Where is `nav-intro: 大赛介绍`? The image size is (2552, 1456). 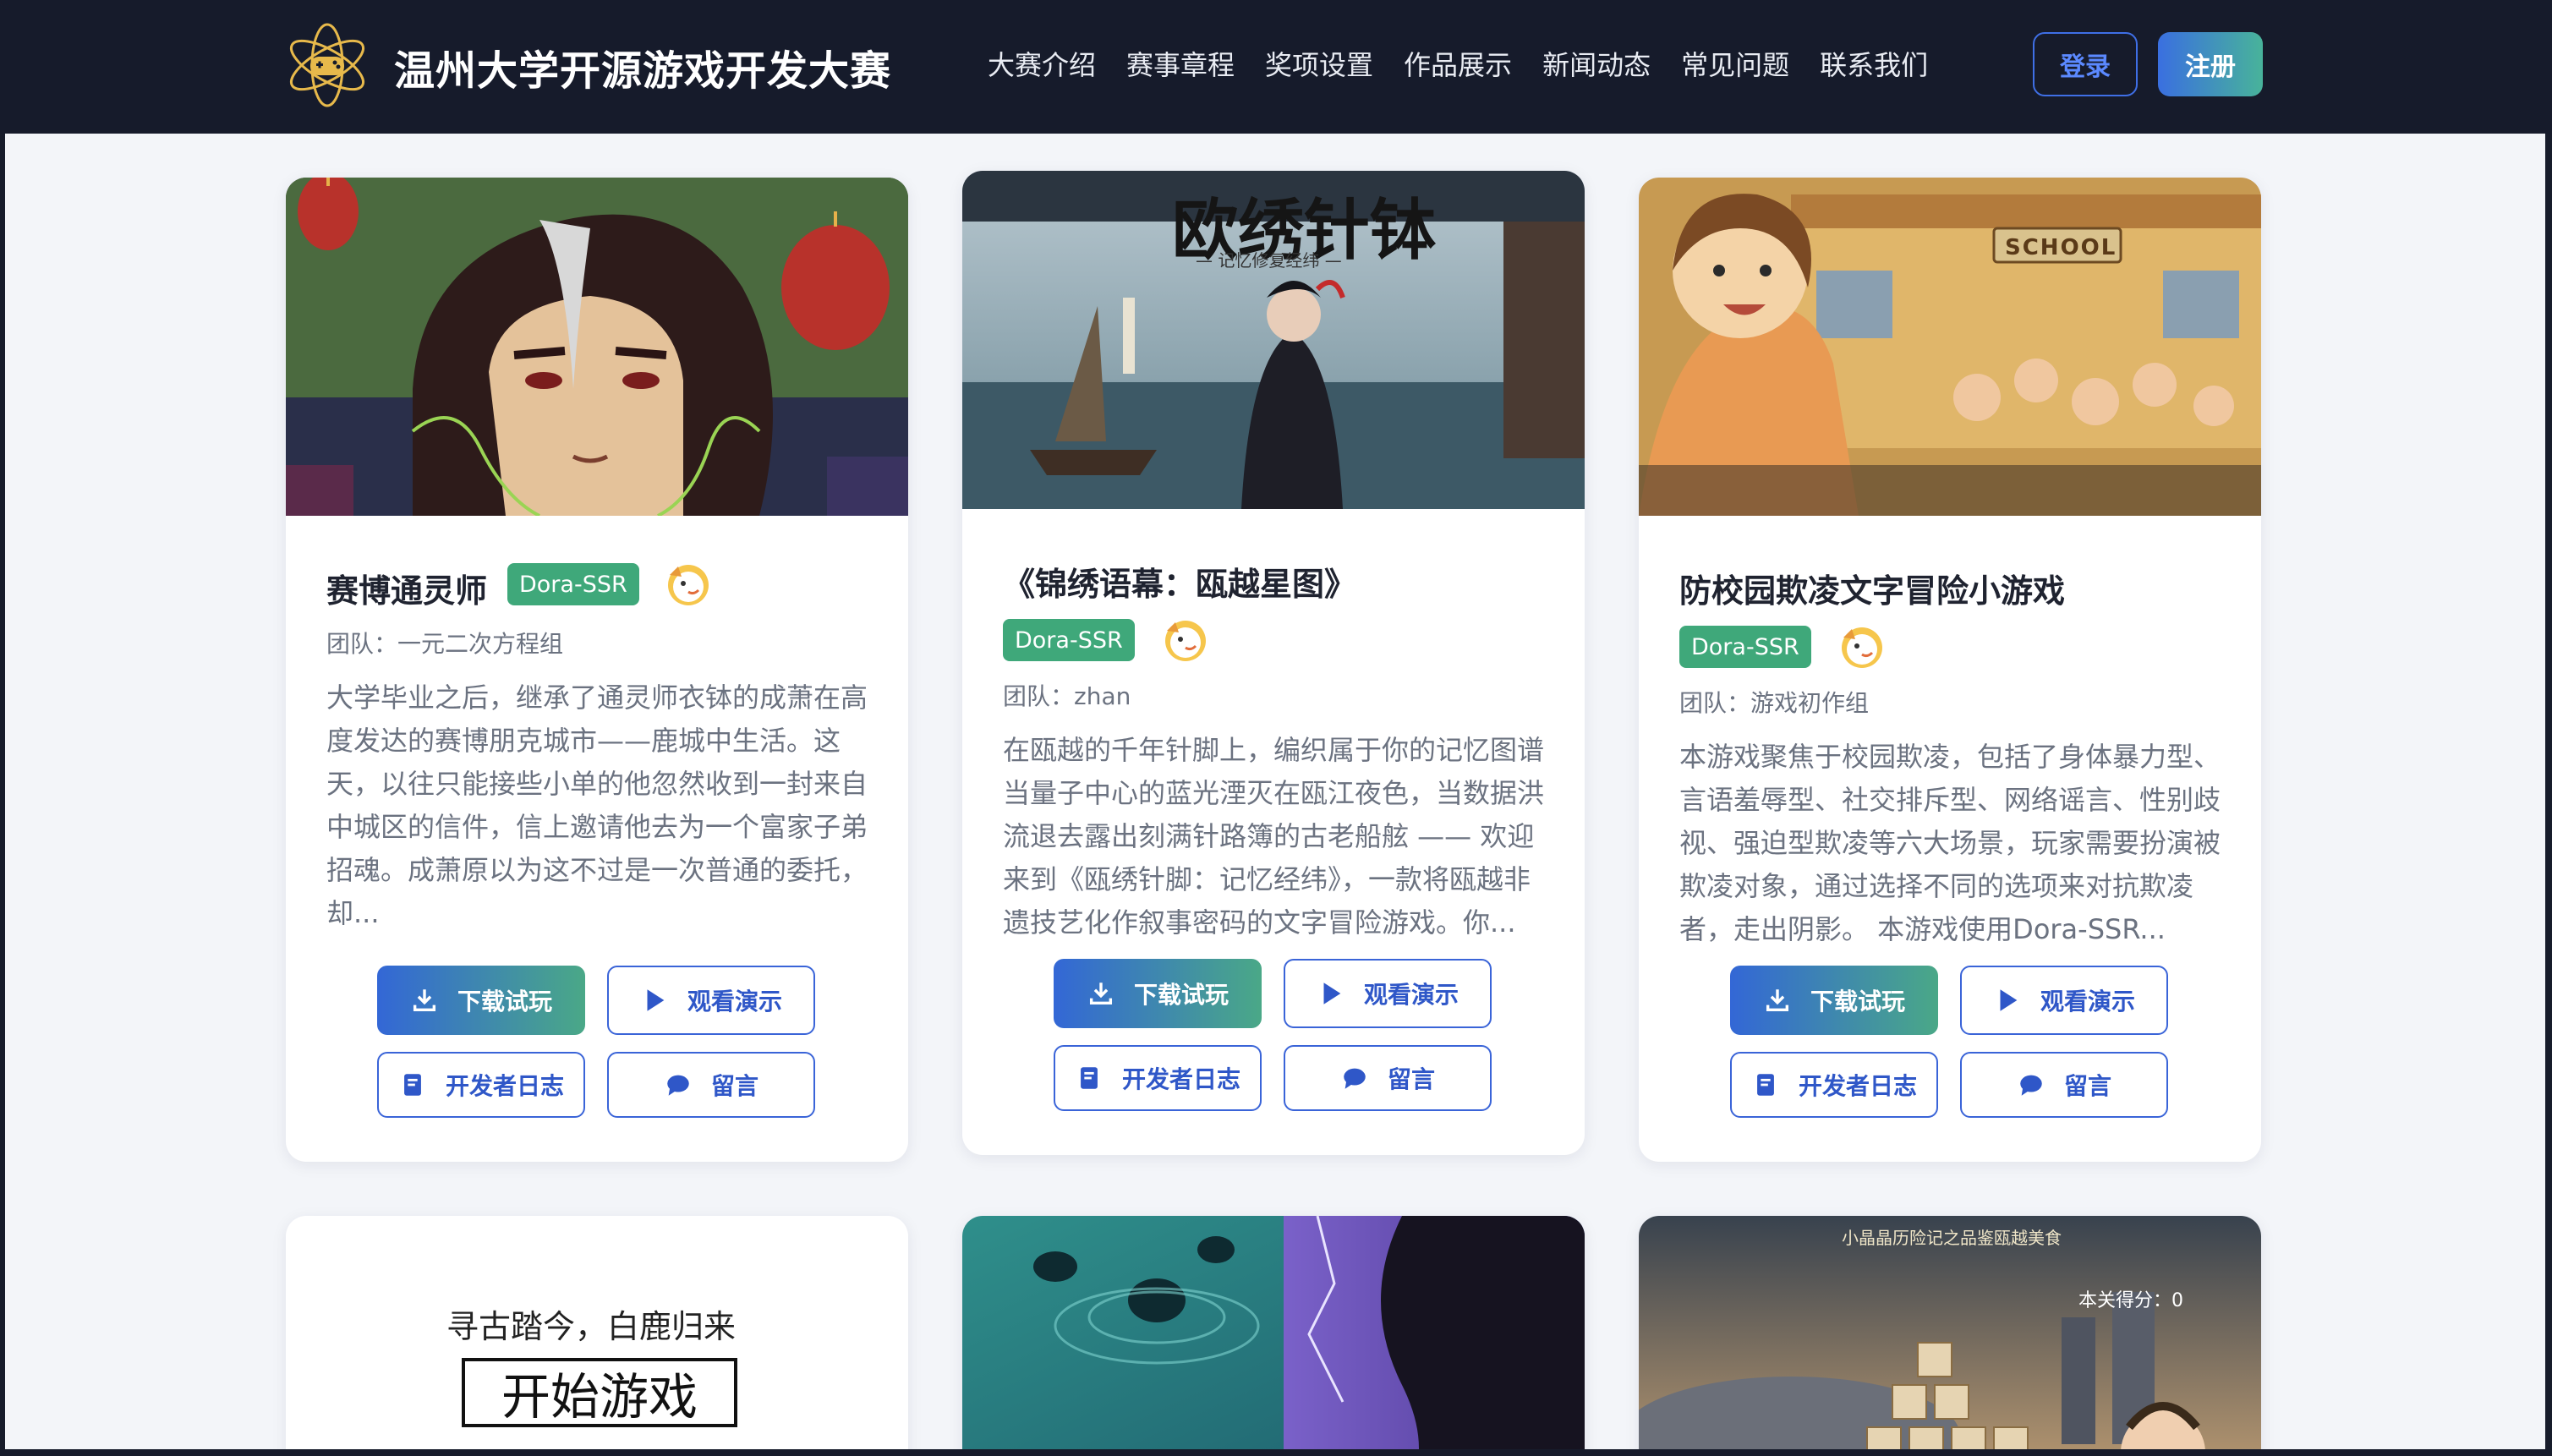
nav-intro: 大赛介绍 is located at coordinates (1042, 63).